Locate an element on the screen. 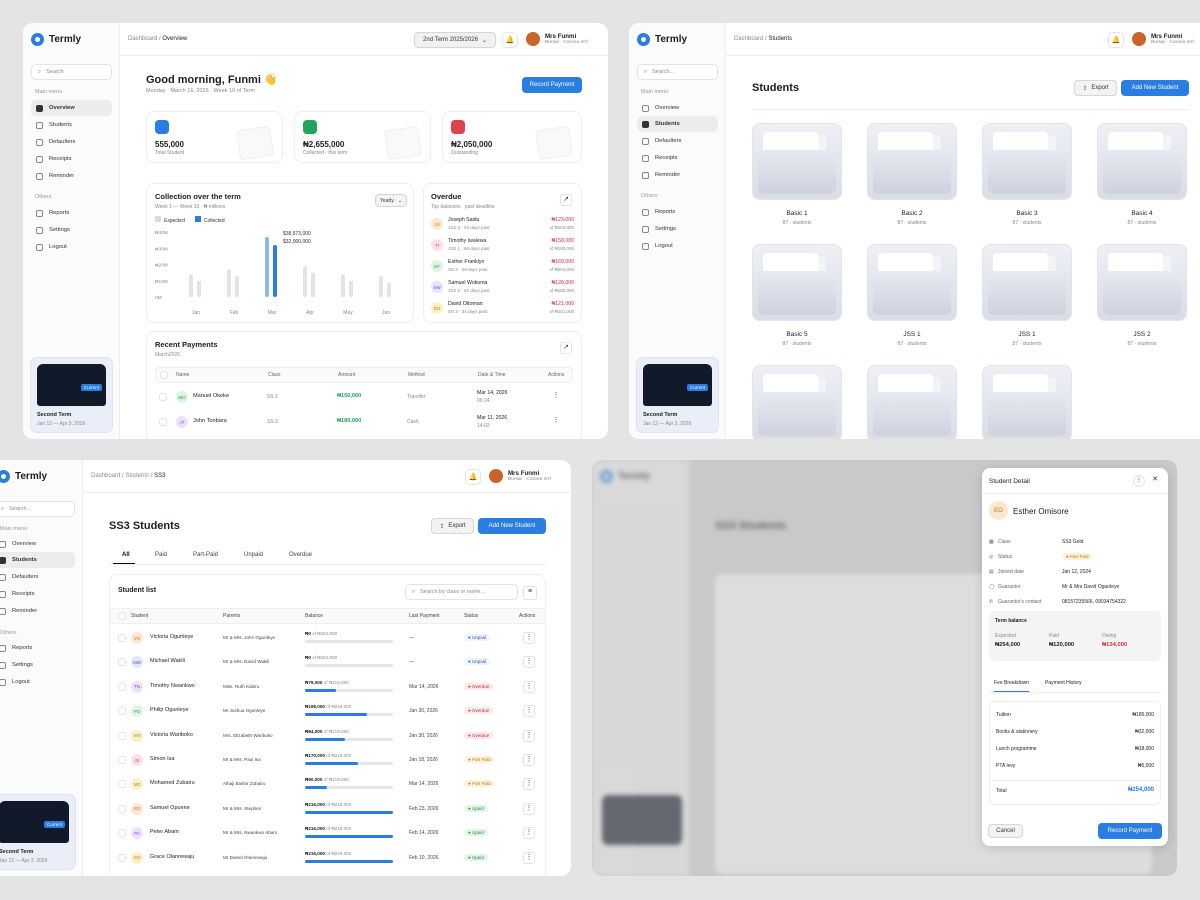 The width and height of the screenshot is (1200, 900). overdue-name: David Ottoman is located at coordinates (465, 304).